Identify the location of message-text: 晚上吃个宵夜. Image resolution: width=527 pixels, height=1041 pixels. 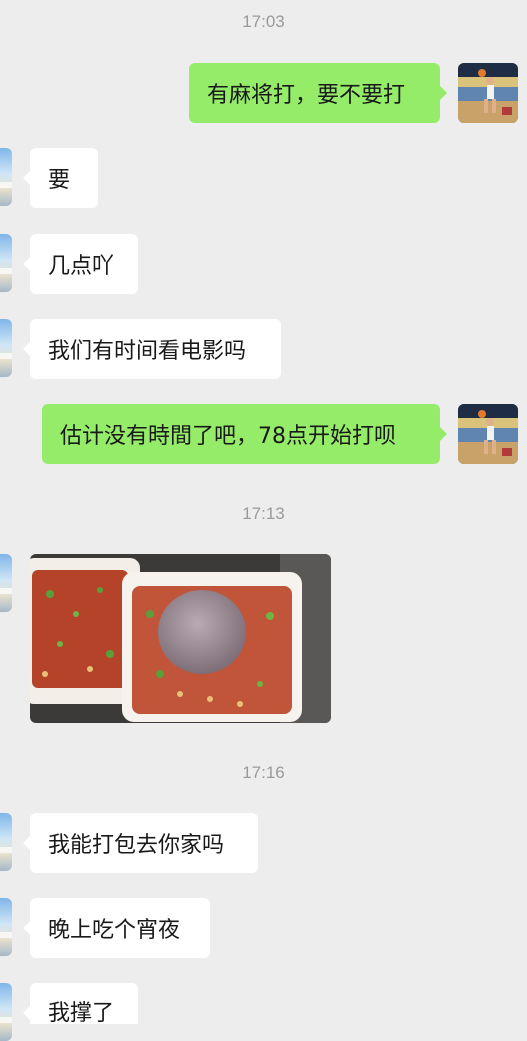
(114, 930).